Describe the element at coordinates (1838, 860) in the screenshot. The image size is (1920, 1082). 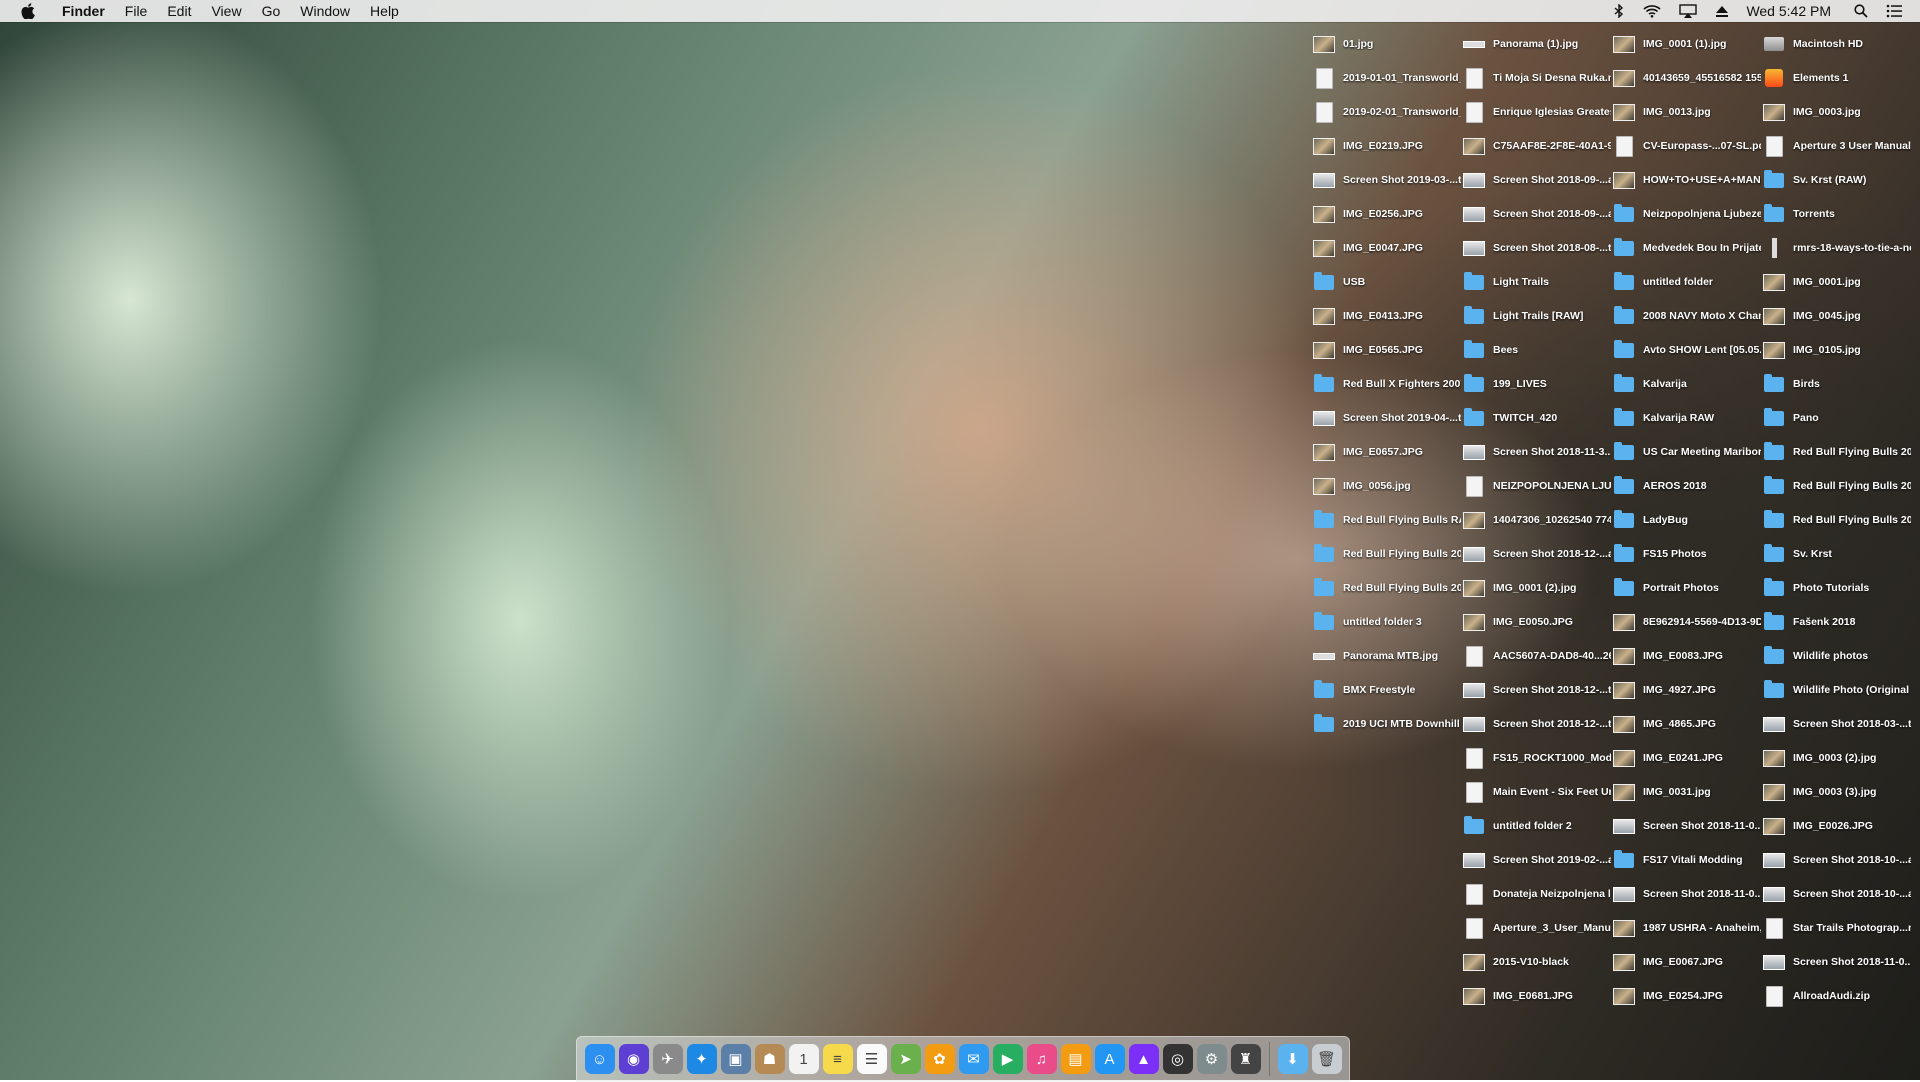
I see `desktop-item: Screen Shot 2018-10-...at 03.11.27` at that location.